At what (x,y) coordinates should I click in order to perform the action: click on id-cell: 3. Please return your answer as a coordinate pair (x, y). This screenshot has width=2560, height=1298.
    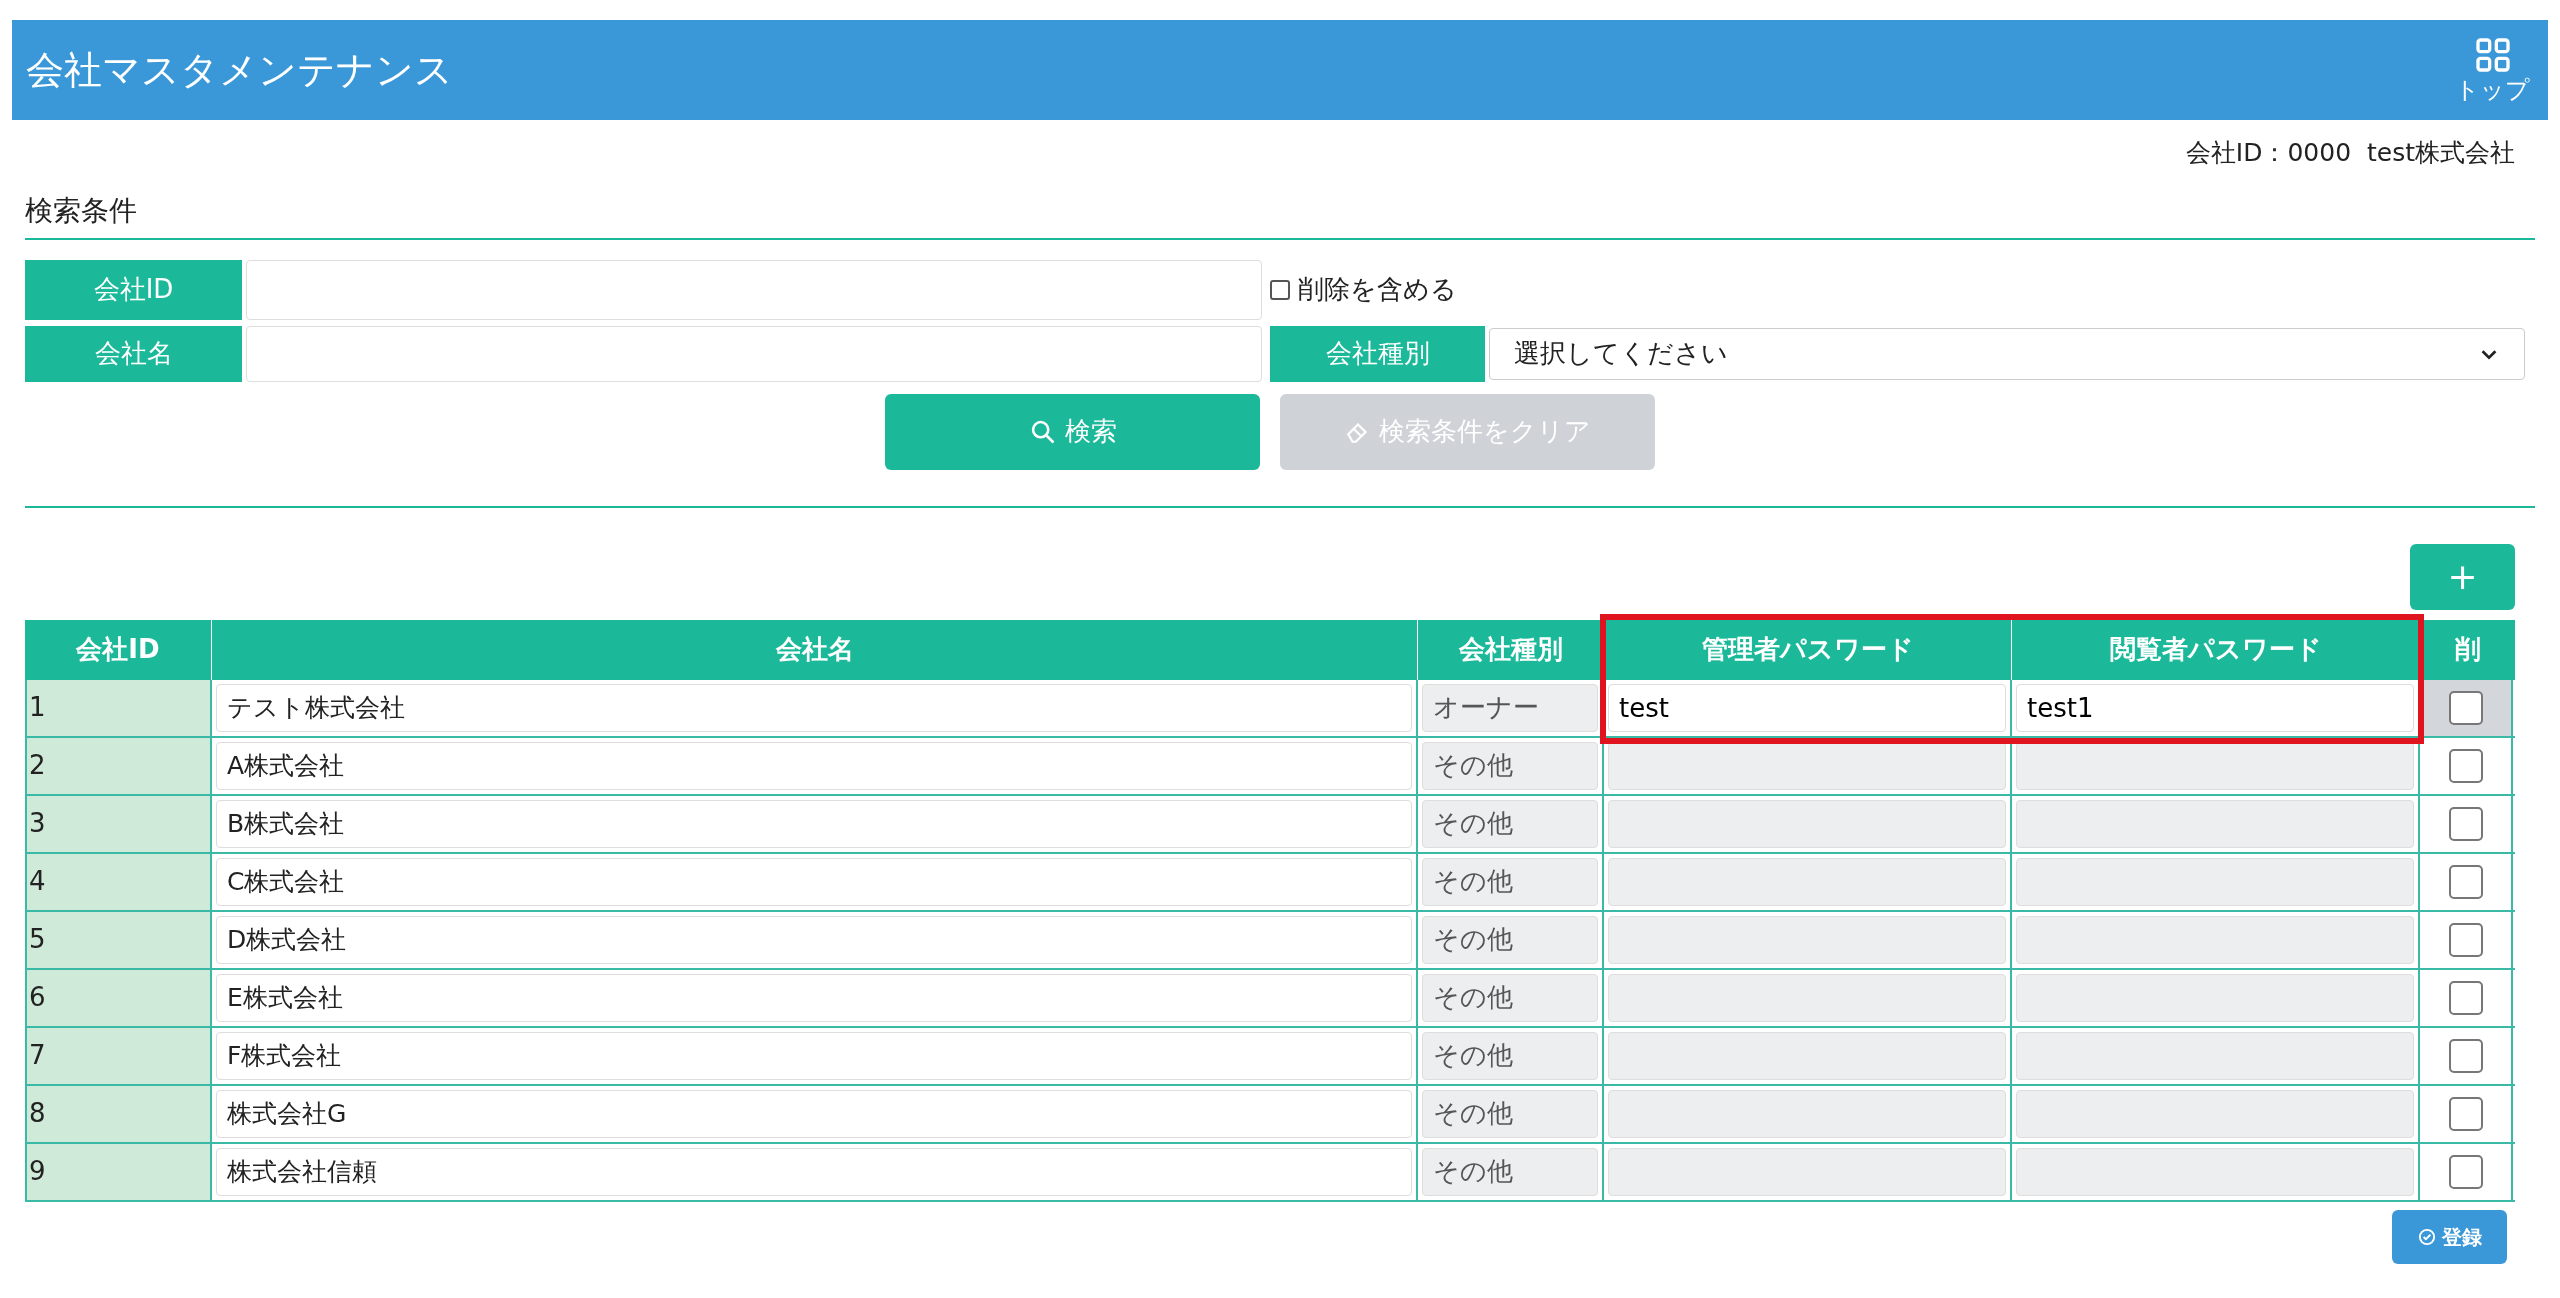
    Looking at the image, I should click on (119, 823).